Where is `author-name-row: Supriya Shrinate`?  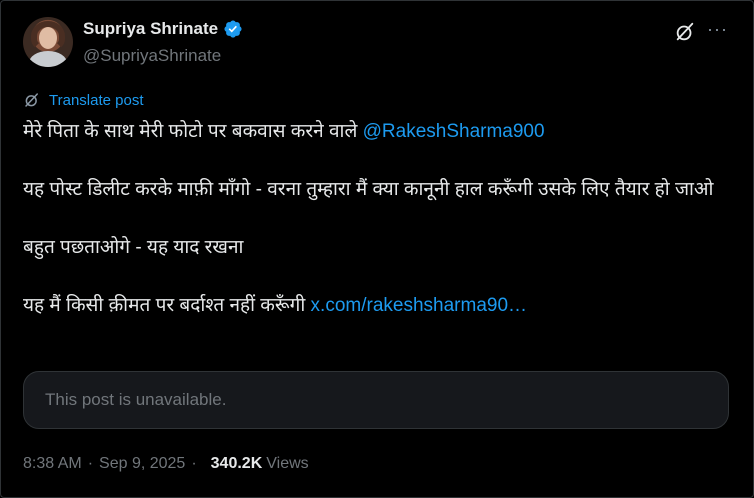 author-name-row: Supriya Shrinate is located at coordinates (163, 29).